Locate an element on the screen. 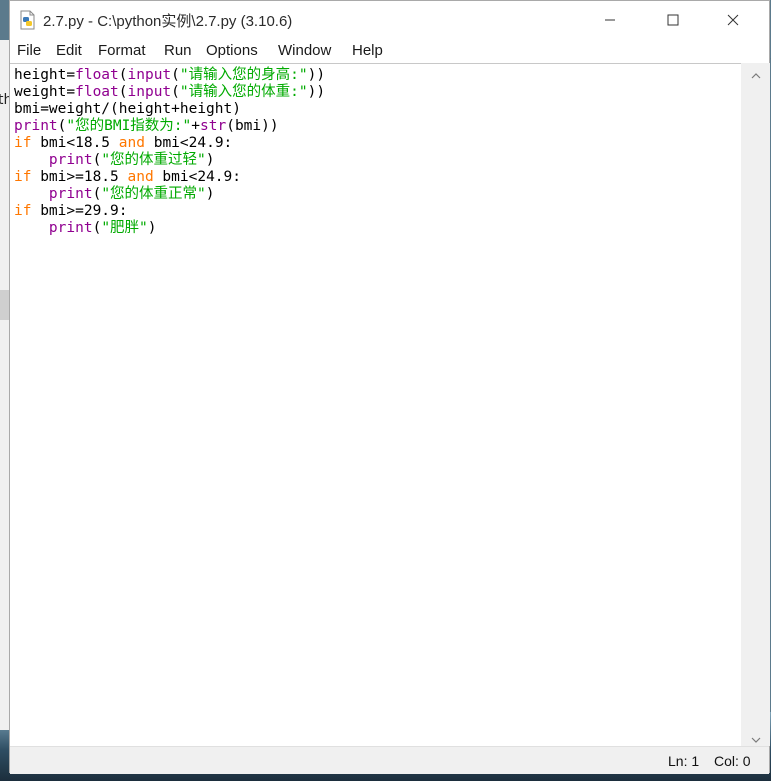 The width and height of the screenshot is (771, 781). maximize-icon is located at coordinates (673, 20).